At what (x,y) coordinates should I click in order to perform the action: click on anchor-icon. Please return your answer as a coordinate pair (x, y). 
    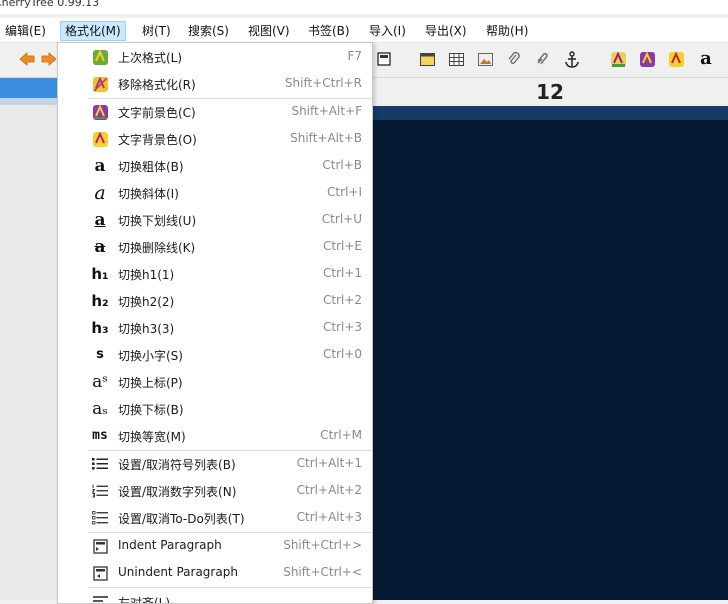
    Looking at the image, I should click on (572, 59).